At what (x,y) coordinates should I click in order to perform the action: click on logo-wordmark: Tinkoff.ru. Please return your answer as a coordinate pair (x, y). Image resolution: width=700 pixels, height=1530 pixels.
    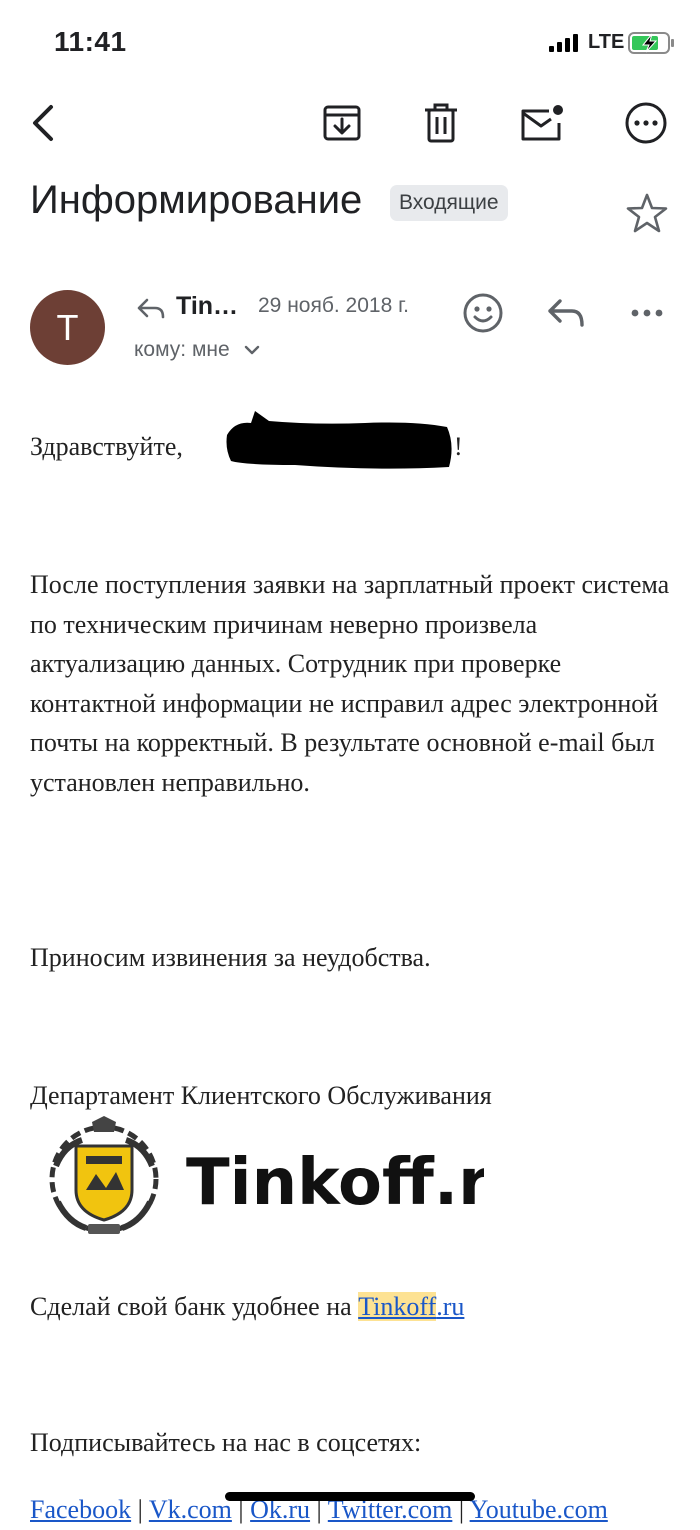
    Looking at the image, I should click on (335, 1183).